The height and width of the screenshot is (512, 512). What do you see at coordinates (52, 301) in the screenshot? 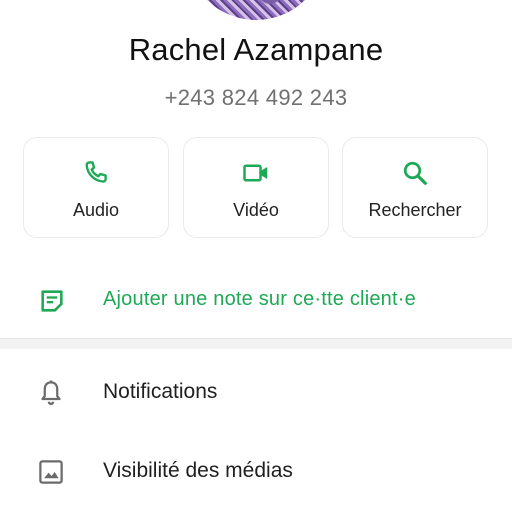
I see `note-icon` at bounding box center [52, 301].